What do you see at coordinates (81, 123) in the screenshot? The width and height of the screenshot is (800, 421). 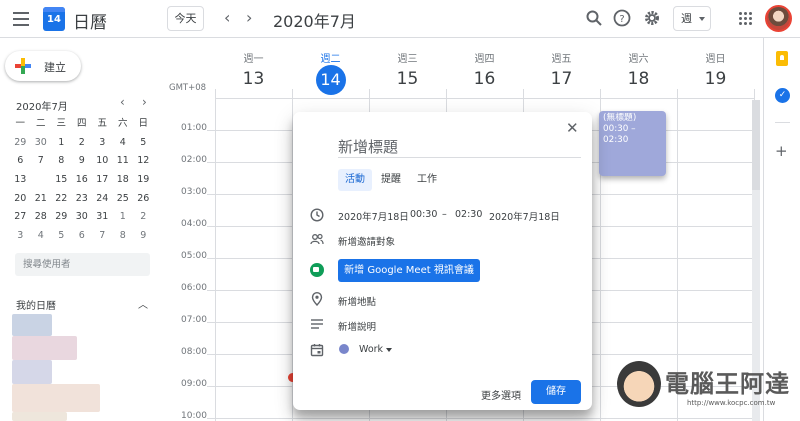 I see `mini-weekday-head: 四` at bounding box center [81, 123].